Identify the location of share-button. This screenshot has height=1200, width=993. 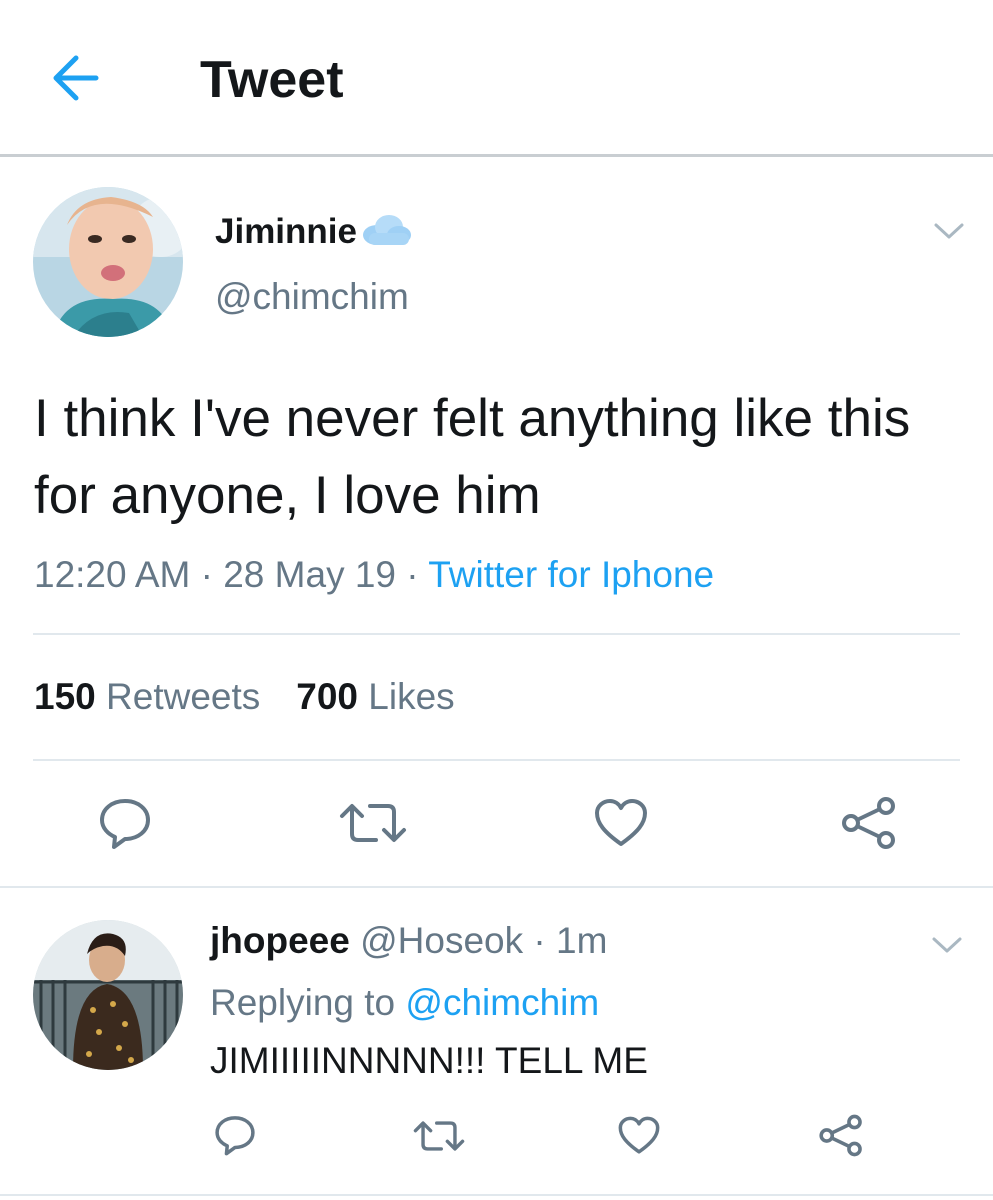
(869, 823).